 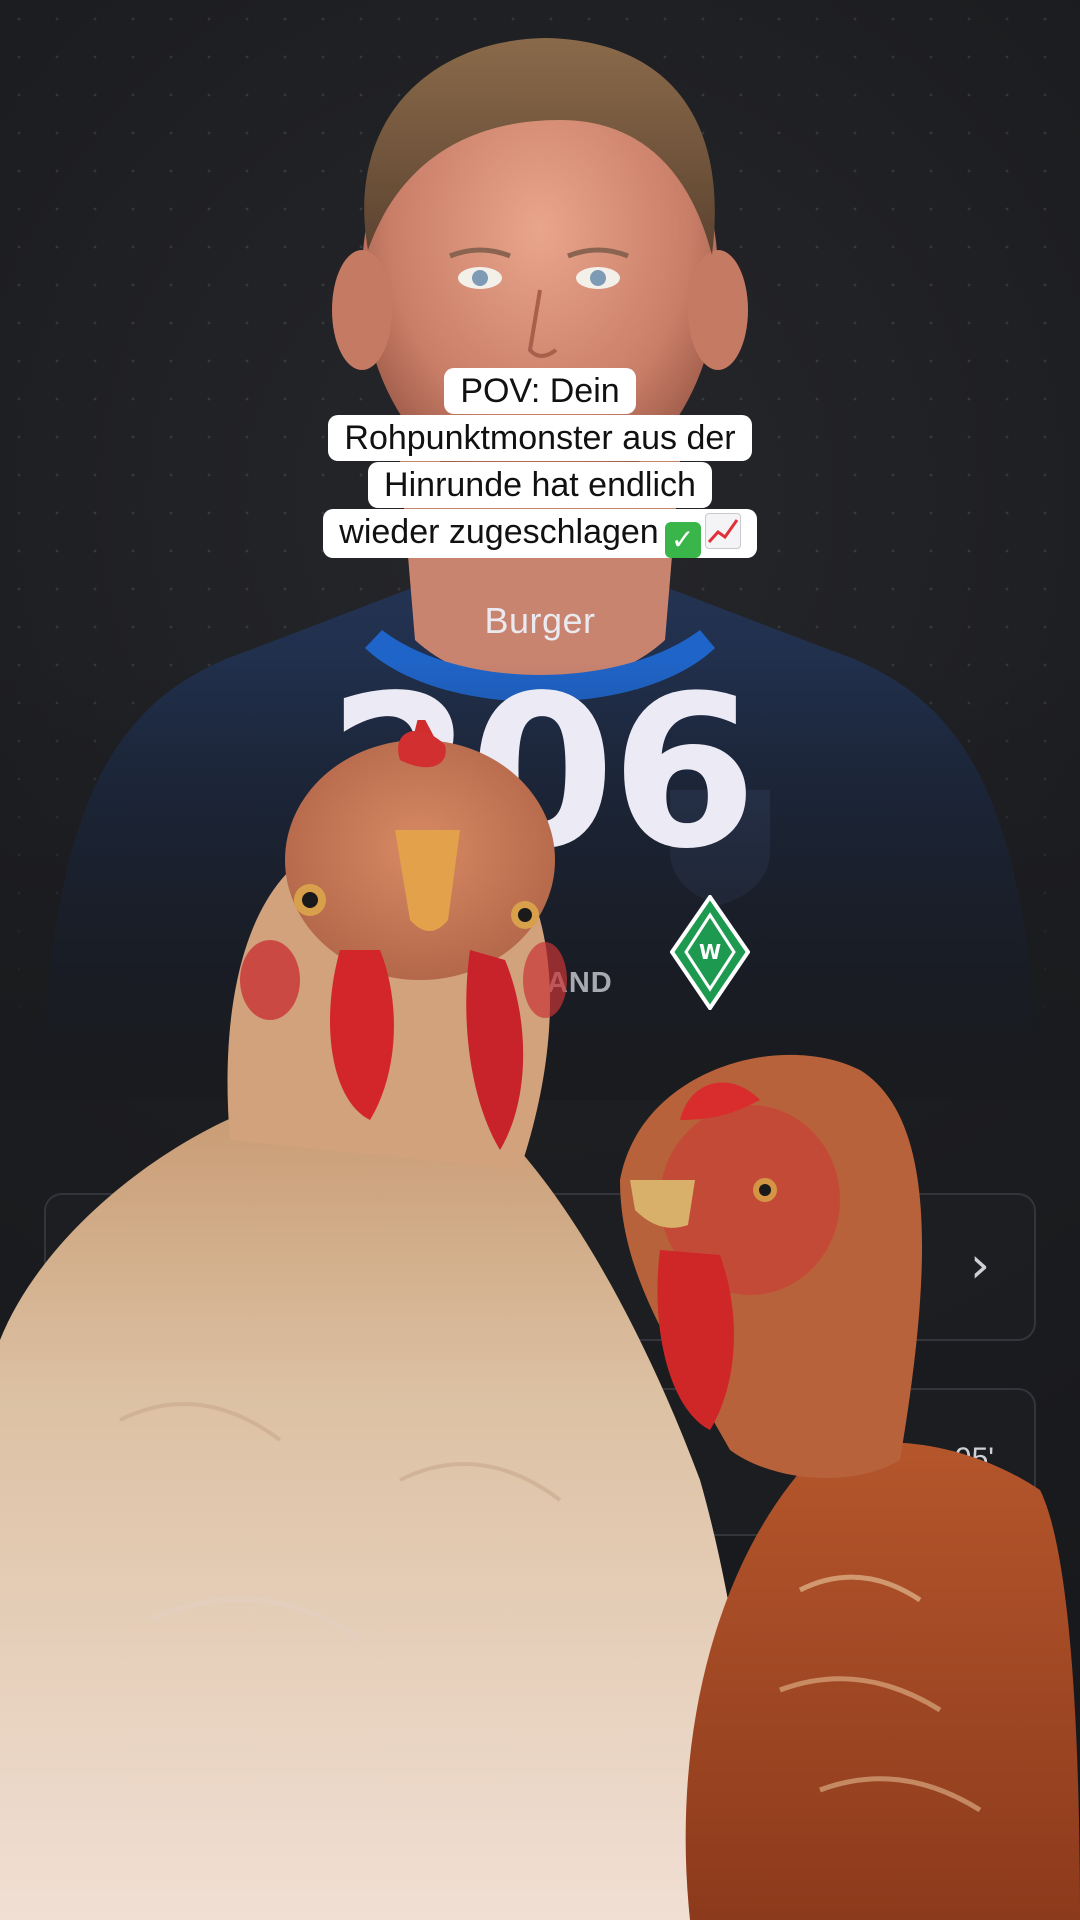 What do you see at coordinates (540, 485) in the screenshot?
I see `caption-line-3: Hinrunde hat endlich` at bounding box center [540, 485].